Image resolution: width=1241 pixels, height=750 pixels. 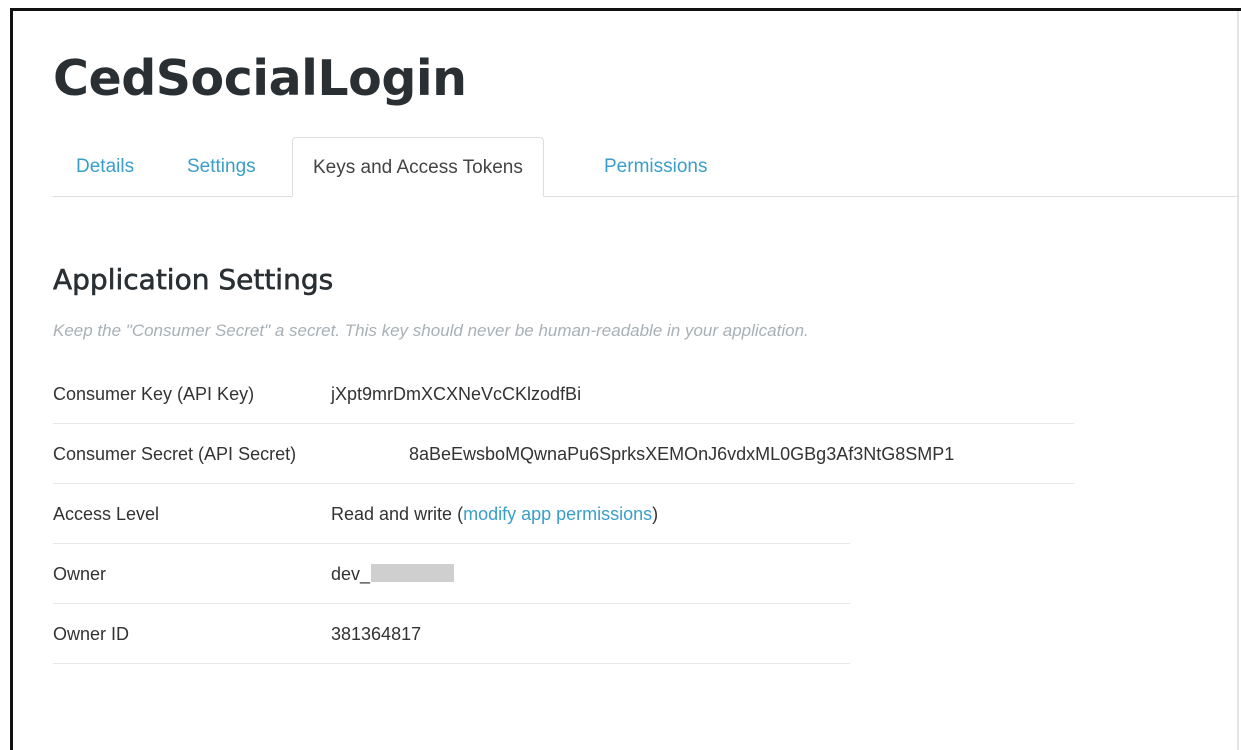 What do you see at coordinates (106, 514) in the screenshot?
I see `access-level-label: Access Level` at bounding box center [106, 514].